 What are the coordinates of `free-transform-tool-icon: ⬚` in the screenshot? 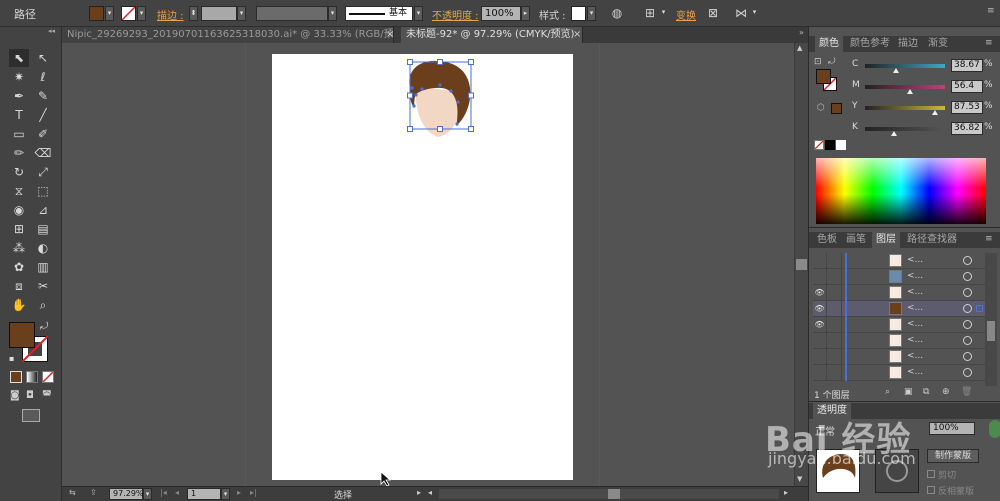 It's located at (43, 191).